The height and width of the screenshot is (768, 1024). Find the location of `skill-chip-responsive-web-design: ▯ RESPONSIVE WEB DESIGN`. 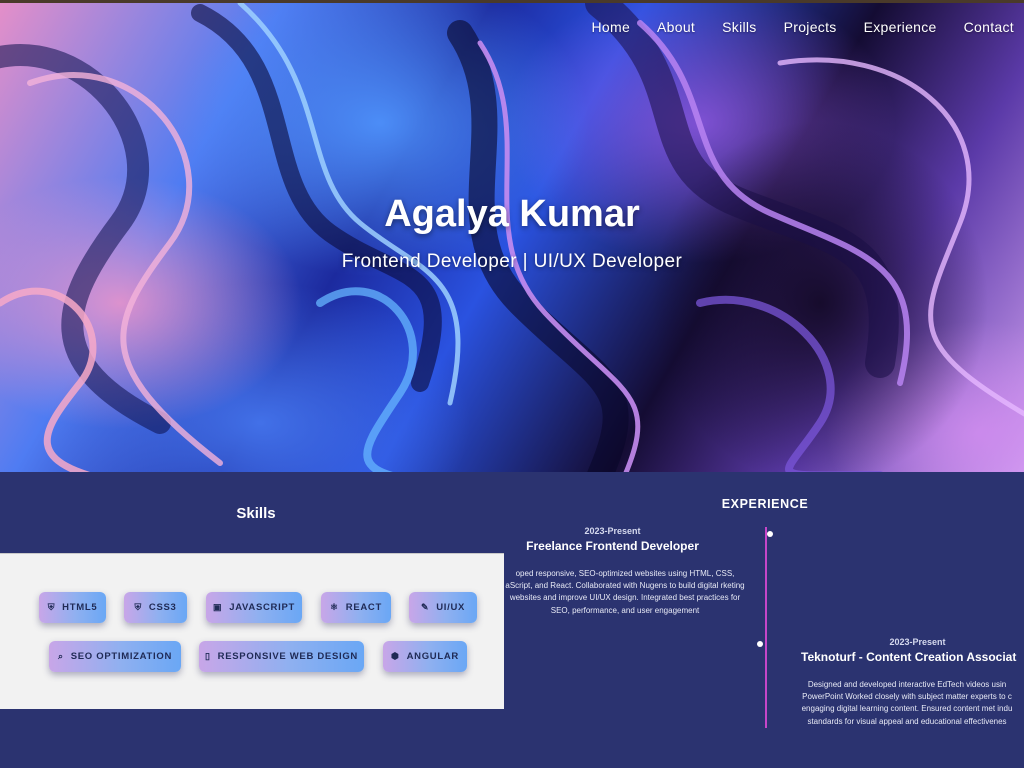

skill-chip-responsive-web-design: ▯ RESPONSIVE WEB DESIGN is located at coordinates (281, 656).